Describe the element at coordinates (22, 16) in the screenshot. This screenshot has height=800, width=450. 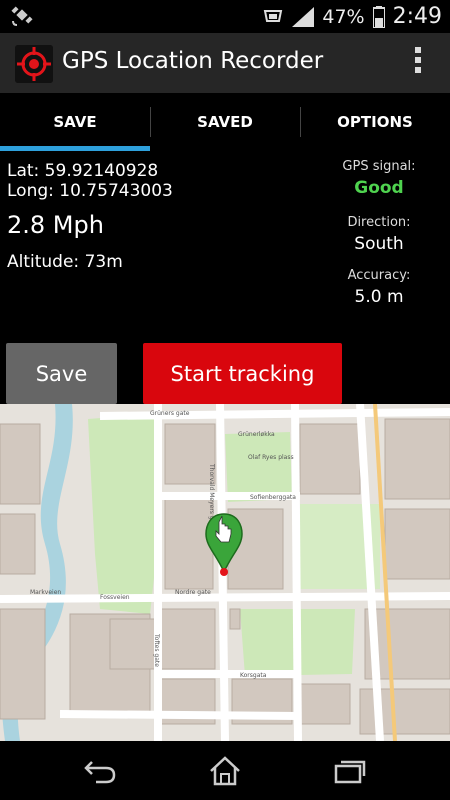
I see `satellite-icon` at that location.